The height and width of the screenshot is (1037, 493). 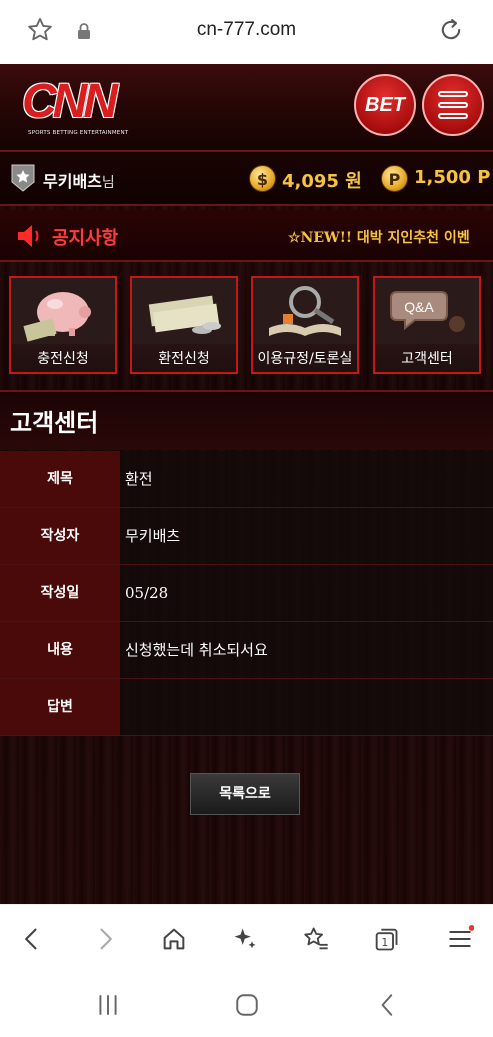 I want to click on table-row: 내용 신청했는데 취소되서요, so click(x=246, y=650).